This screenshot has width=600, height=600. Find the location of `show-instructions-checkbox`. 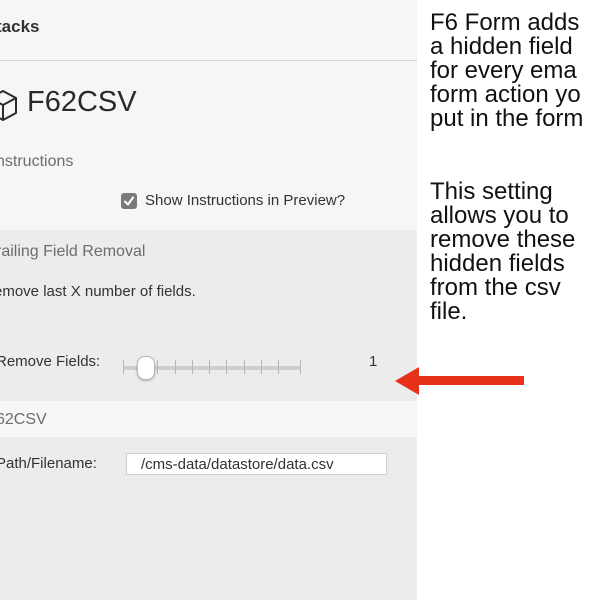

show-instructions-checkbox is located at coordinates (129, 201).